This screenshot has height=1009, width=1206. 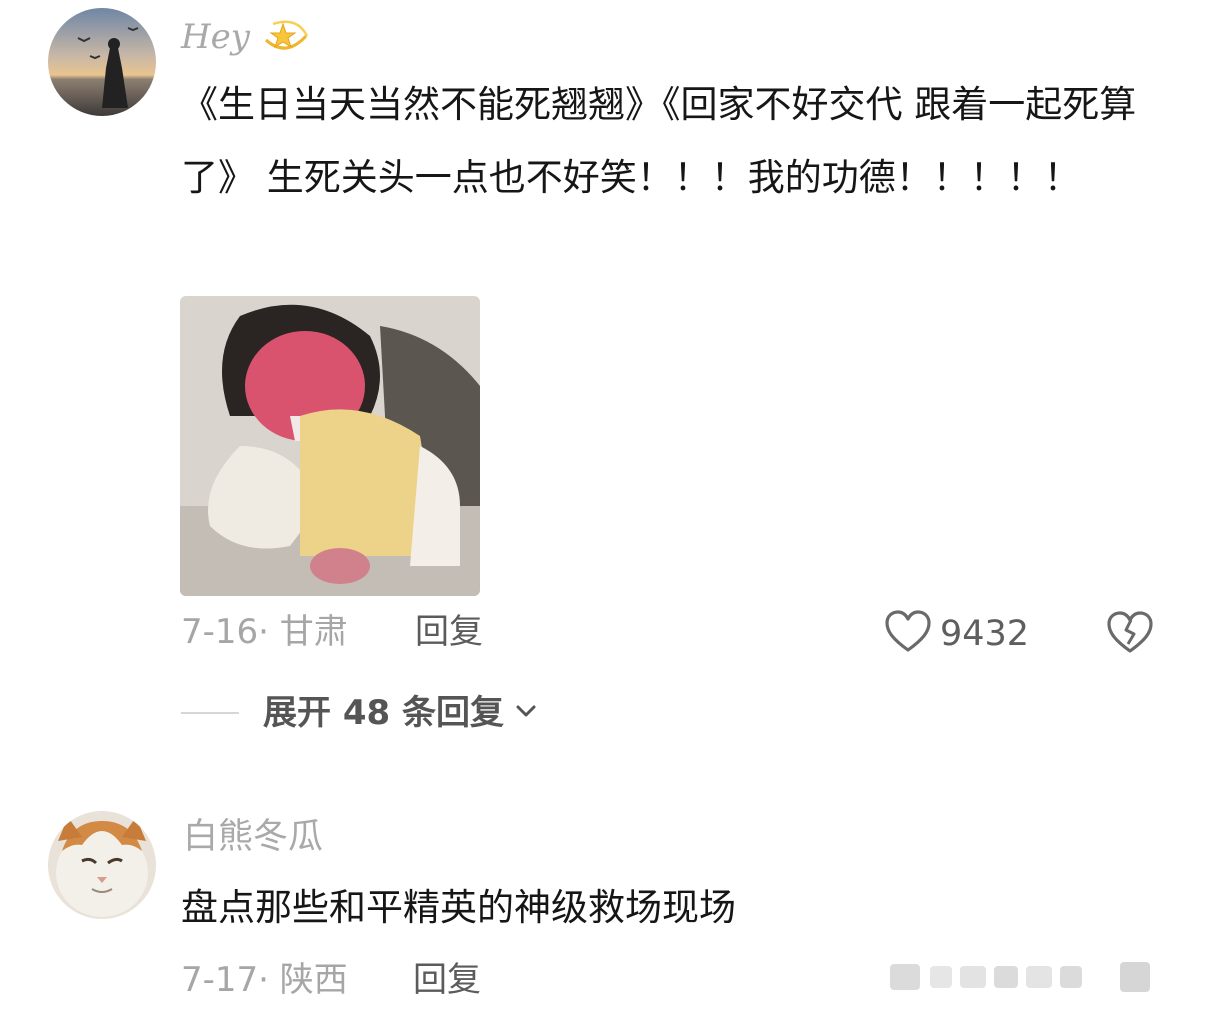 I want to click on expand-replies: 展开 48 条回复, so click(x=359, y=713).